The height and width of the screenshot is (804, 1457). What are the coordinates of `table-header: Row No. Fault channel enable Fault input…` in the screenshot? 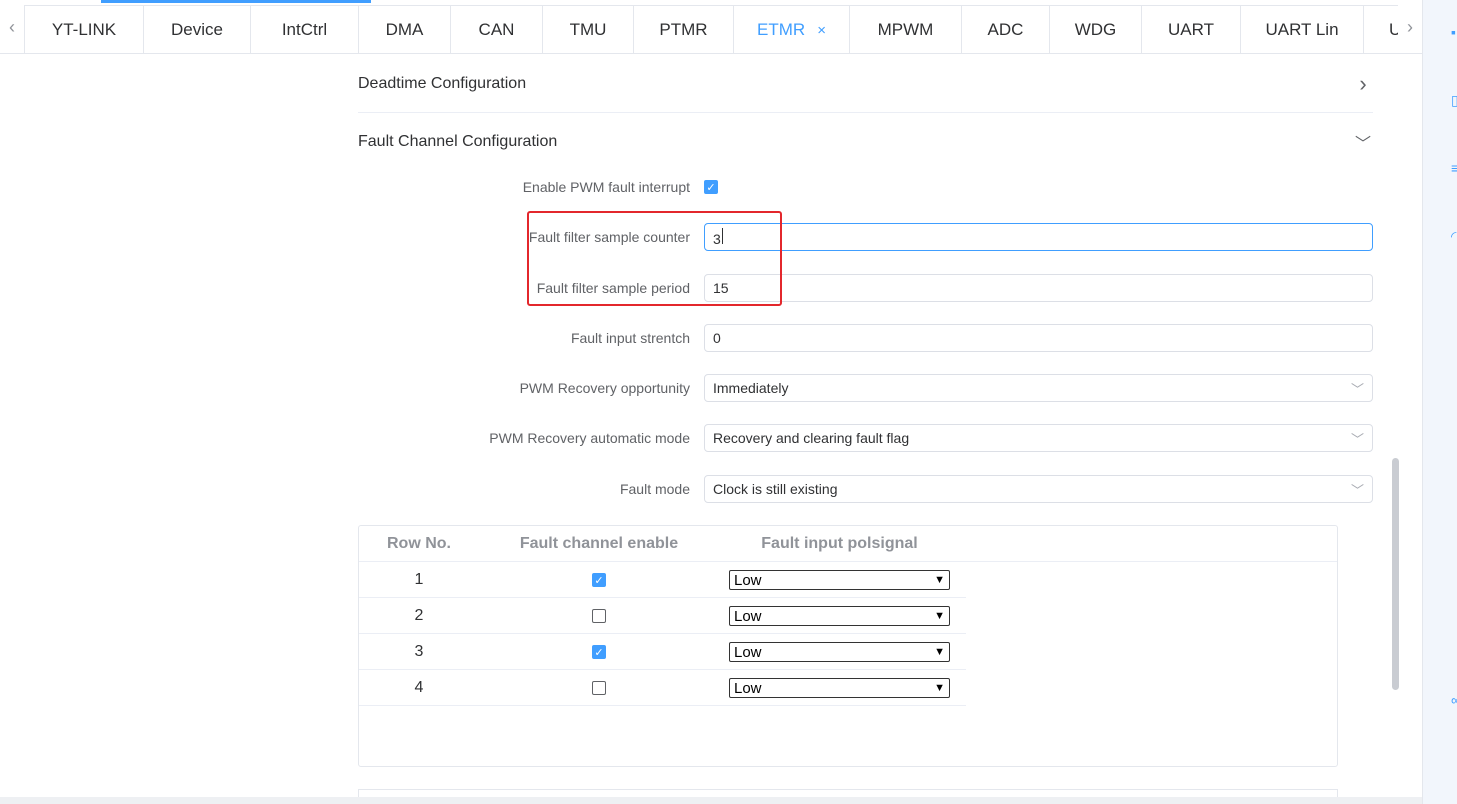 It's located at (848, 544).